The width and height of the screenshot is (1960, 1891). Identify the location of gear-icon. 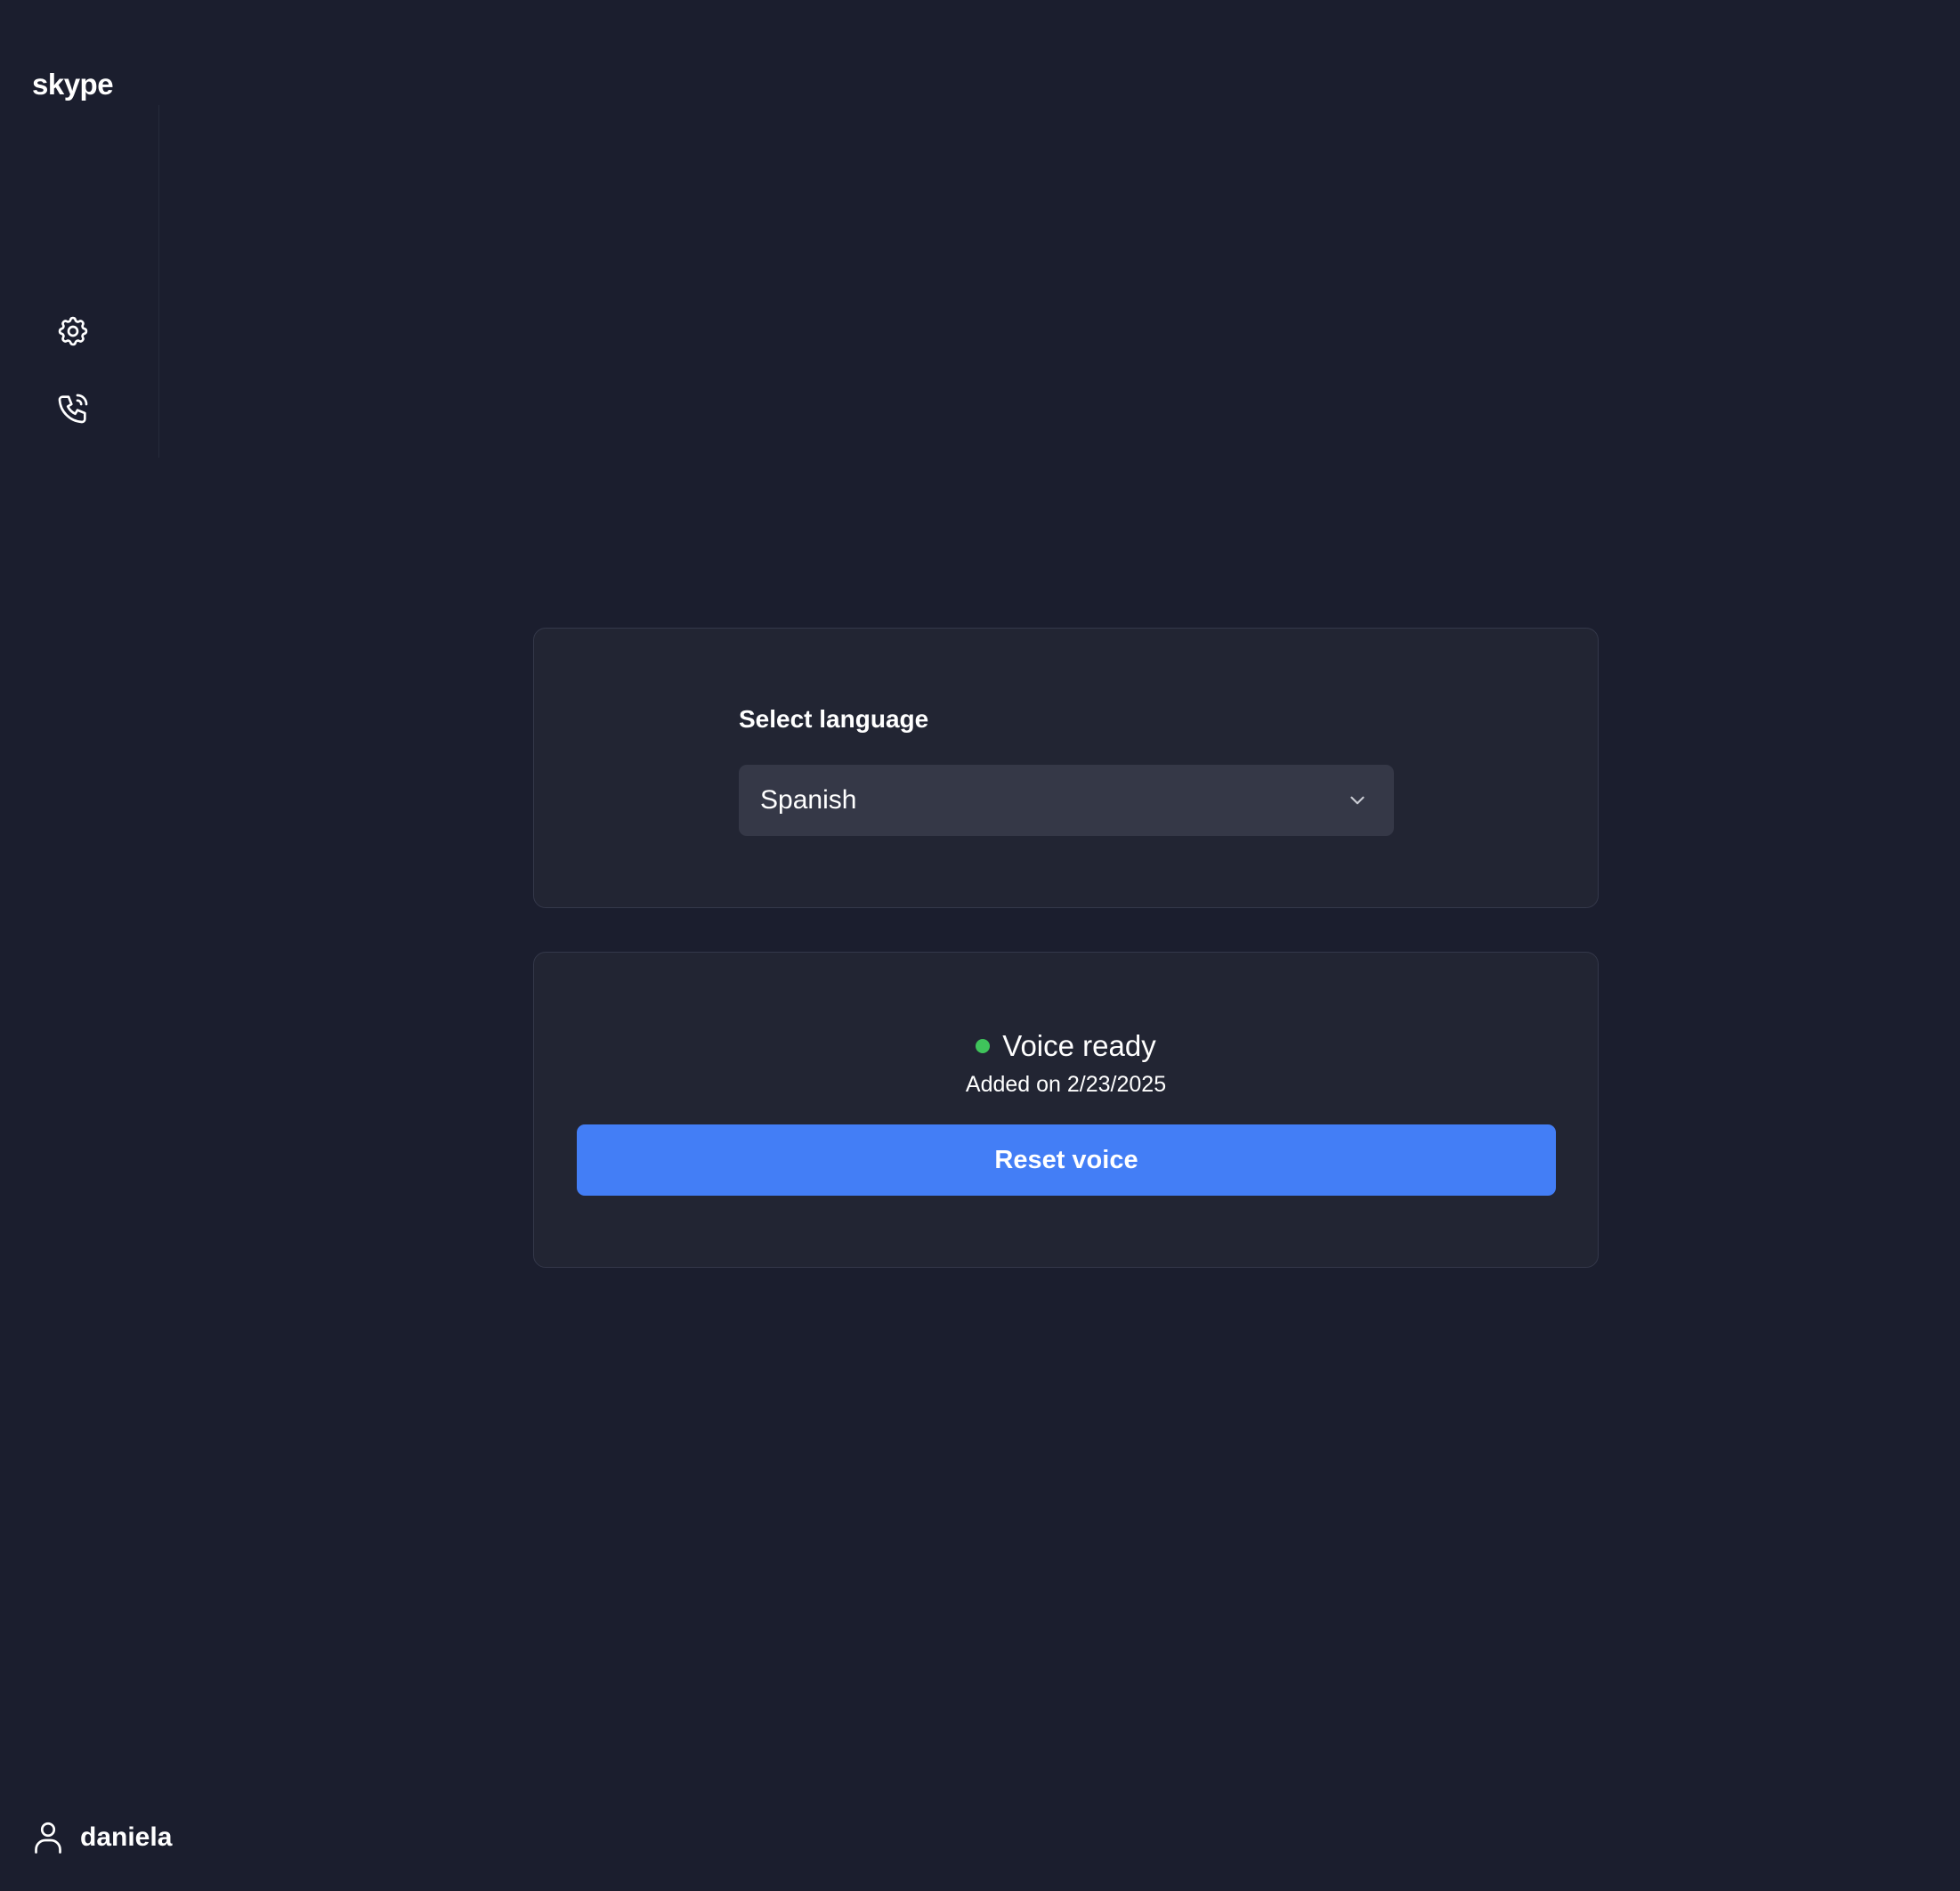
(73, 331).